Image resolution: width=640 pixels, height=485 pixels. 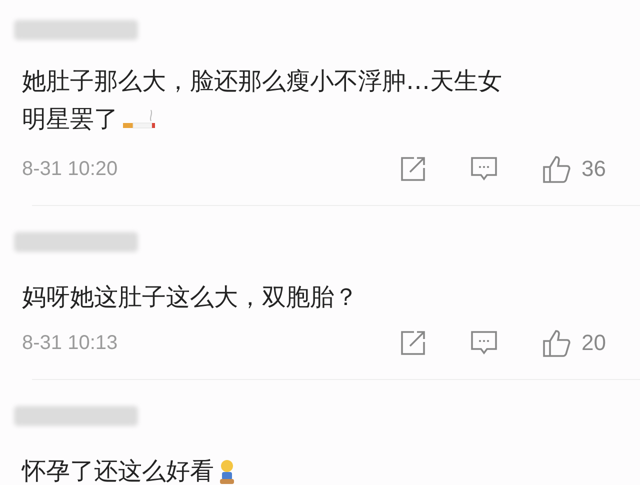 What do you see at coordinates (227, 472) in the screenshot?
I see `kneeling-figure-icon` at bounding box center [227, 472].